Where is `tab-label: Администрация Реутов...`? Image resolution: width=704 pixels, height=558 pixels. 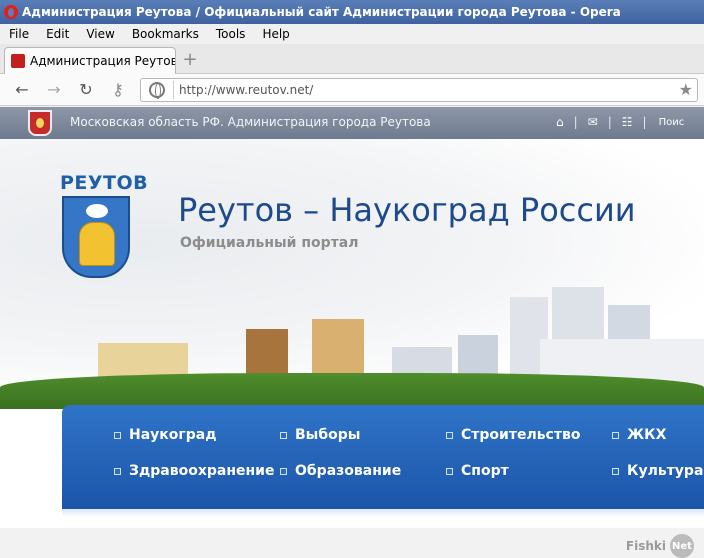 tab-label: Администрация Реутов... is located at coordinates (103, 61).